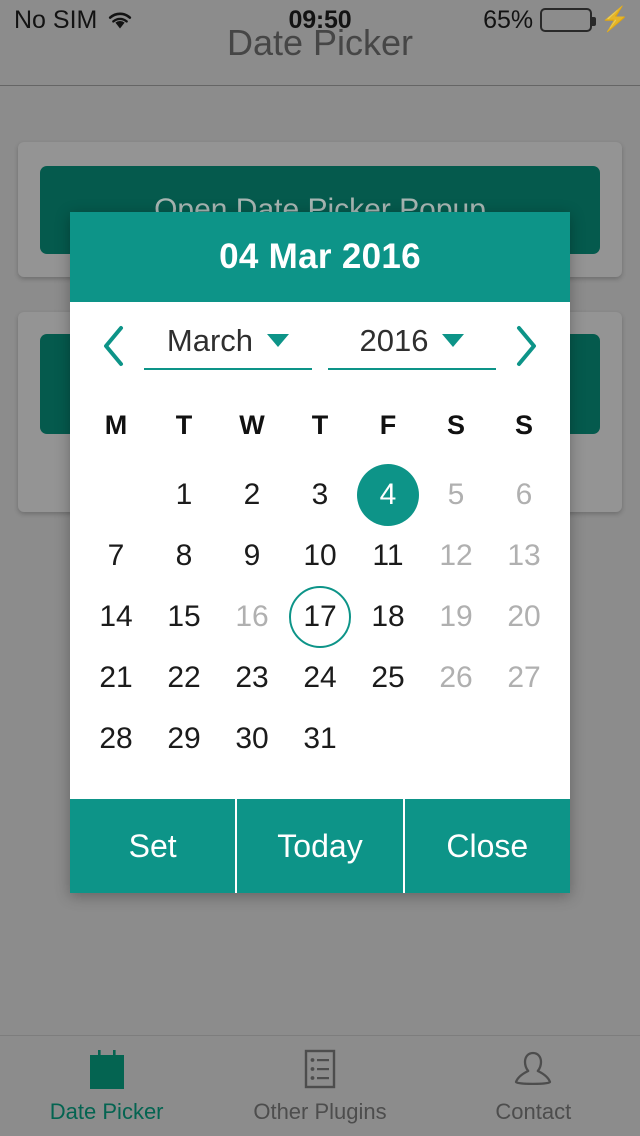  I want to click on dialog-header: 04 Mar 2016, so click(320, 257).